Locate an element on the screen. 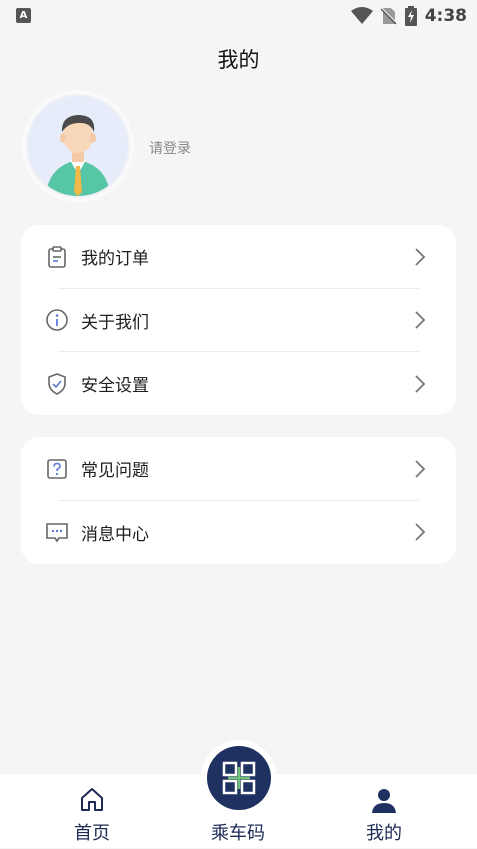  menu-item-about: 关于我们 is located at coordinates (238, 320).